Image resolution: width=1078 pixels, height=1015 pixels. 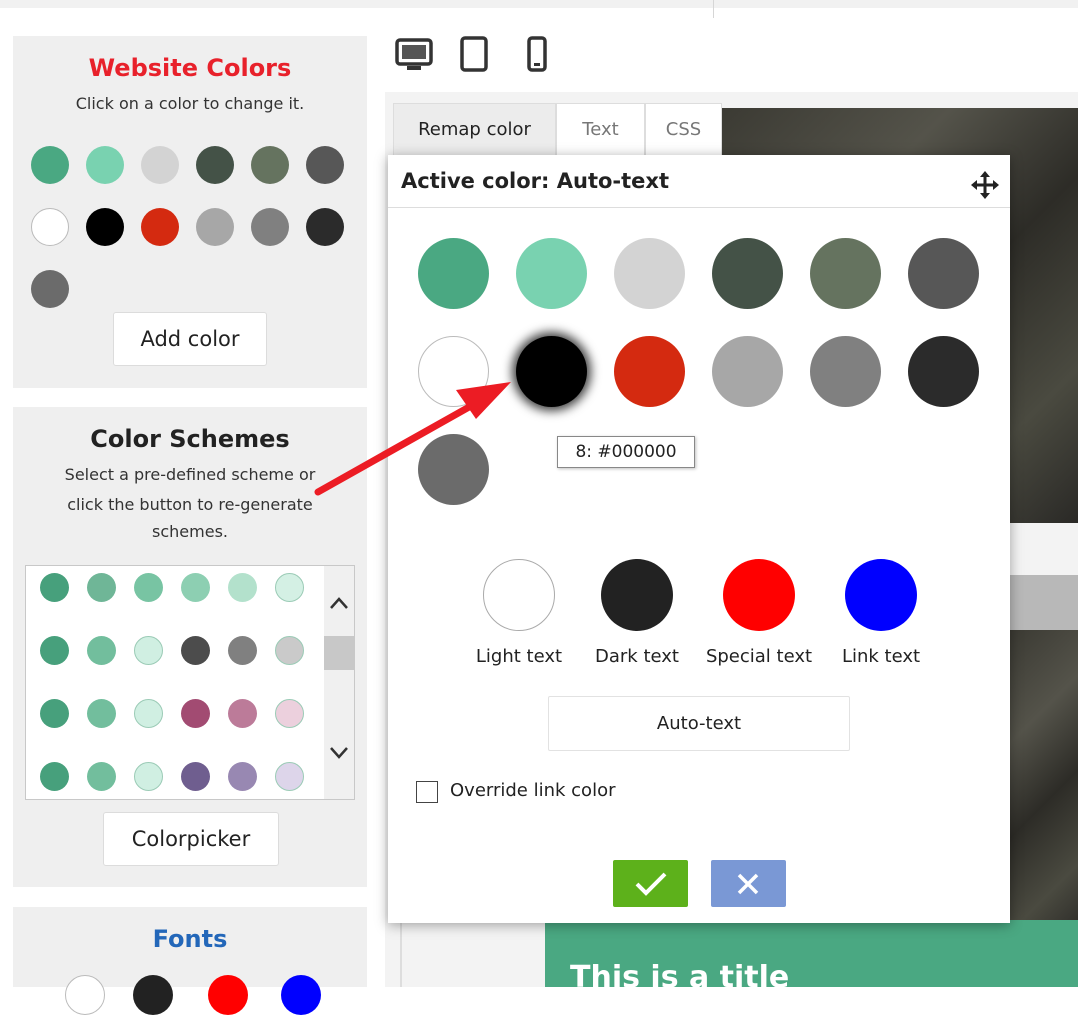 What do you see at coordinates (190, 339) in the screenshot?
I see `add-color-button: Add color` at bounding box center [190, 339].